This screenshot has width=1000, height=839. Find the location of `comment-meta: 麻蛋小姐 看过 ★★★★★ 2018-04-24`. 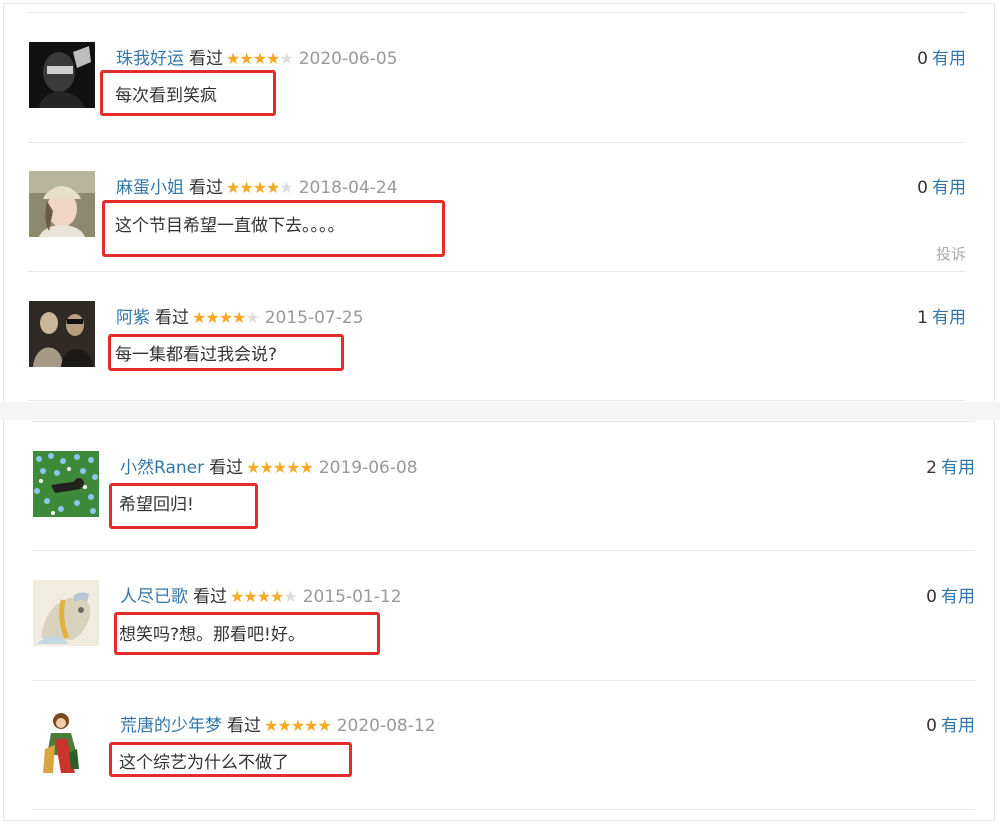

comment-meta: 麻蛋小姐 看过 ★★★★★ 2018-04-24 is located at coordinates (257, 188).